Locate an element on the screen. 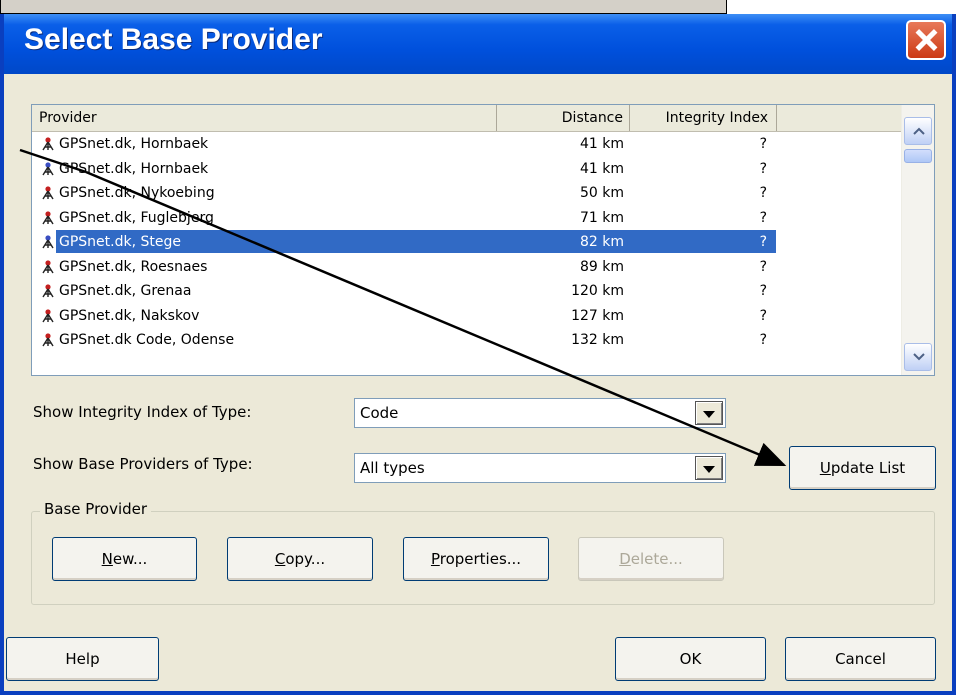 This screenshot has width=956, height=695. chevron-up-icon is located at coordinates (919, 131).